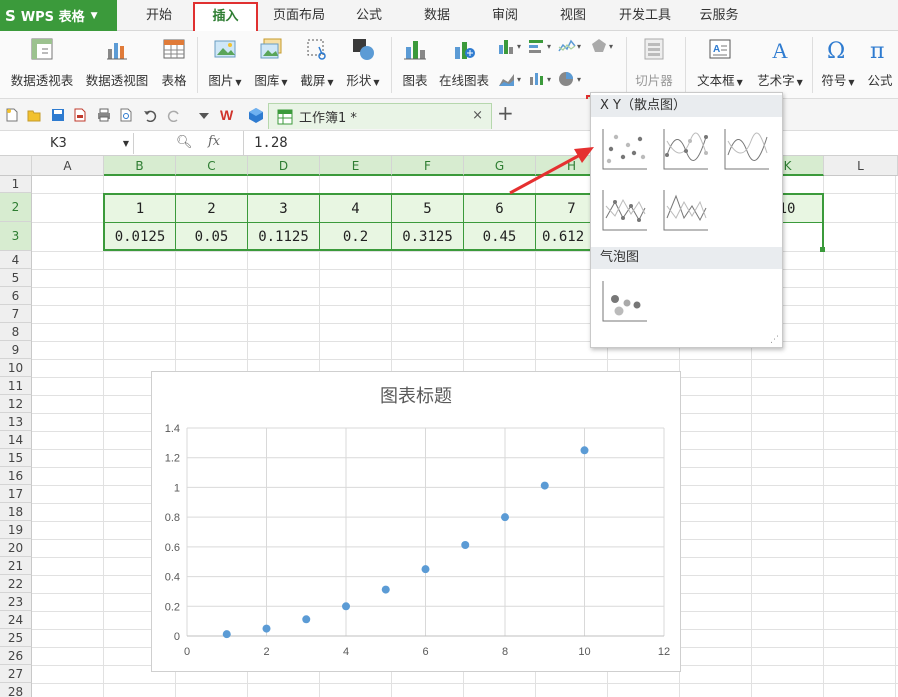  I want to click on row-header-24: 24, so click(16, 620).